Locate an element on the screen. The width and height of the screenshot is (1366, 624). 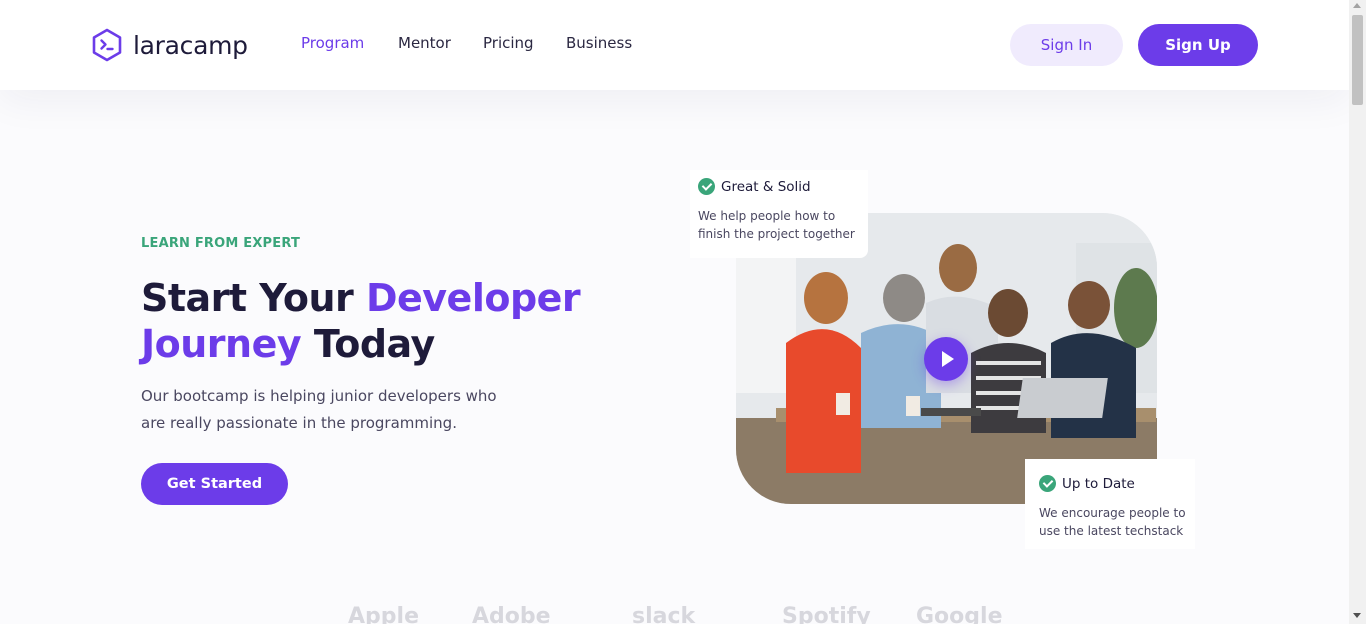
feature-title-text: Up to Date is located at coordinates (1098, 483).